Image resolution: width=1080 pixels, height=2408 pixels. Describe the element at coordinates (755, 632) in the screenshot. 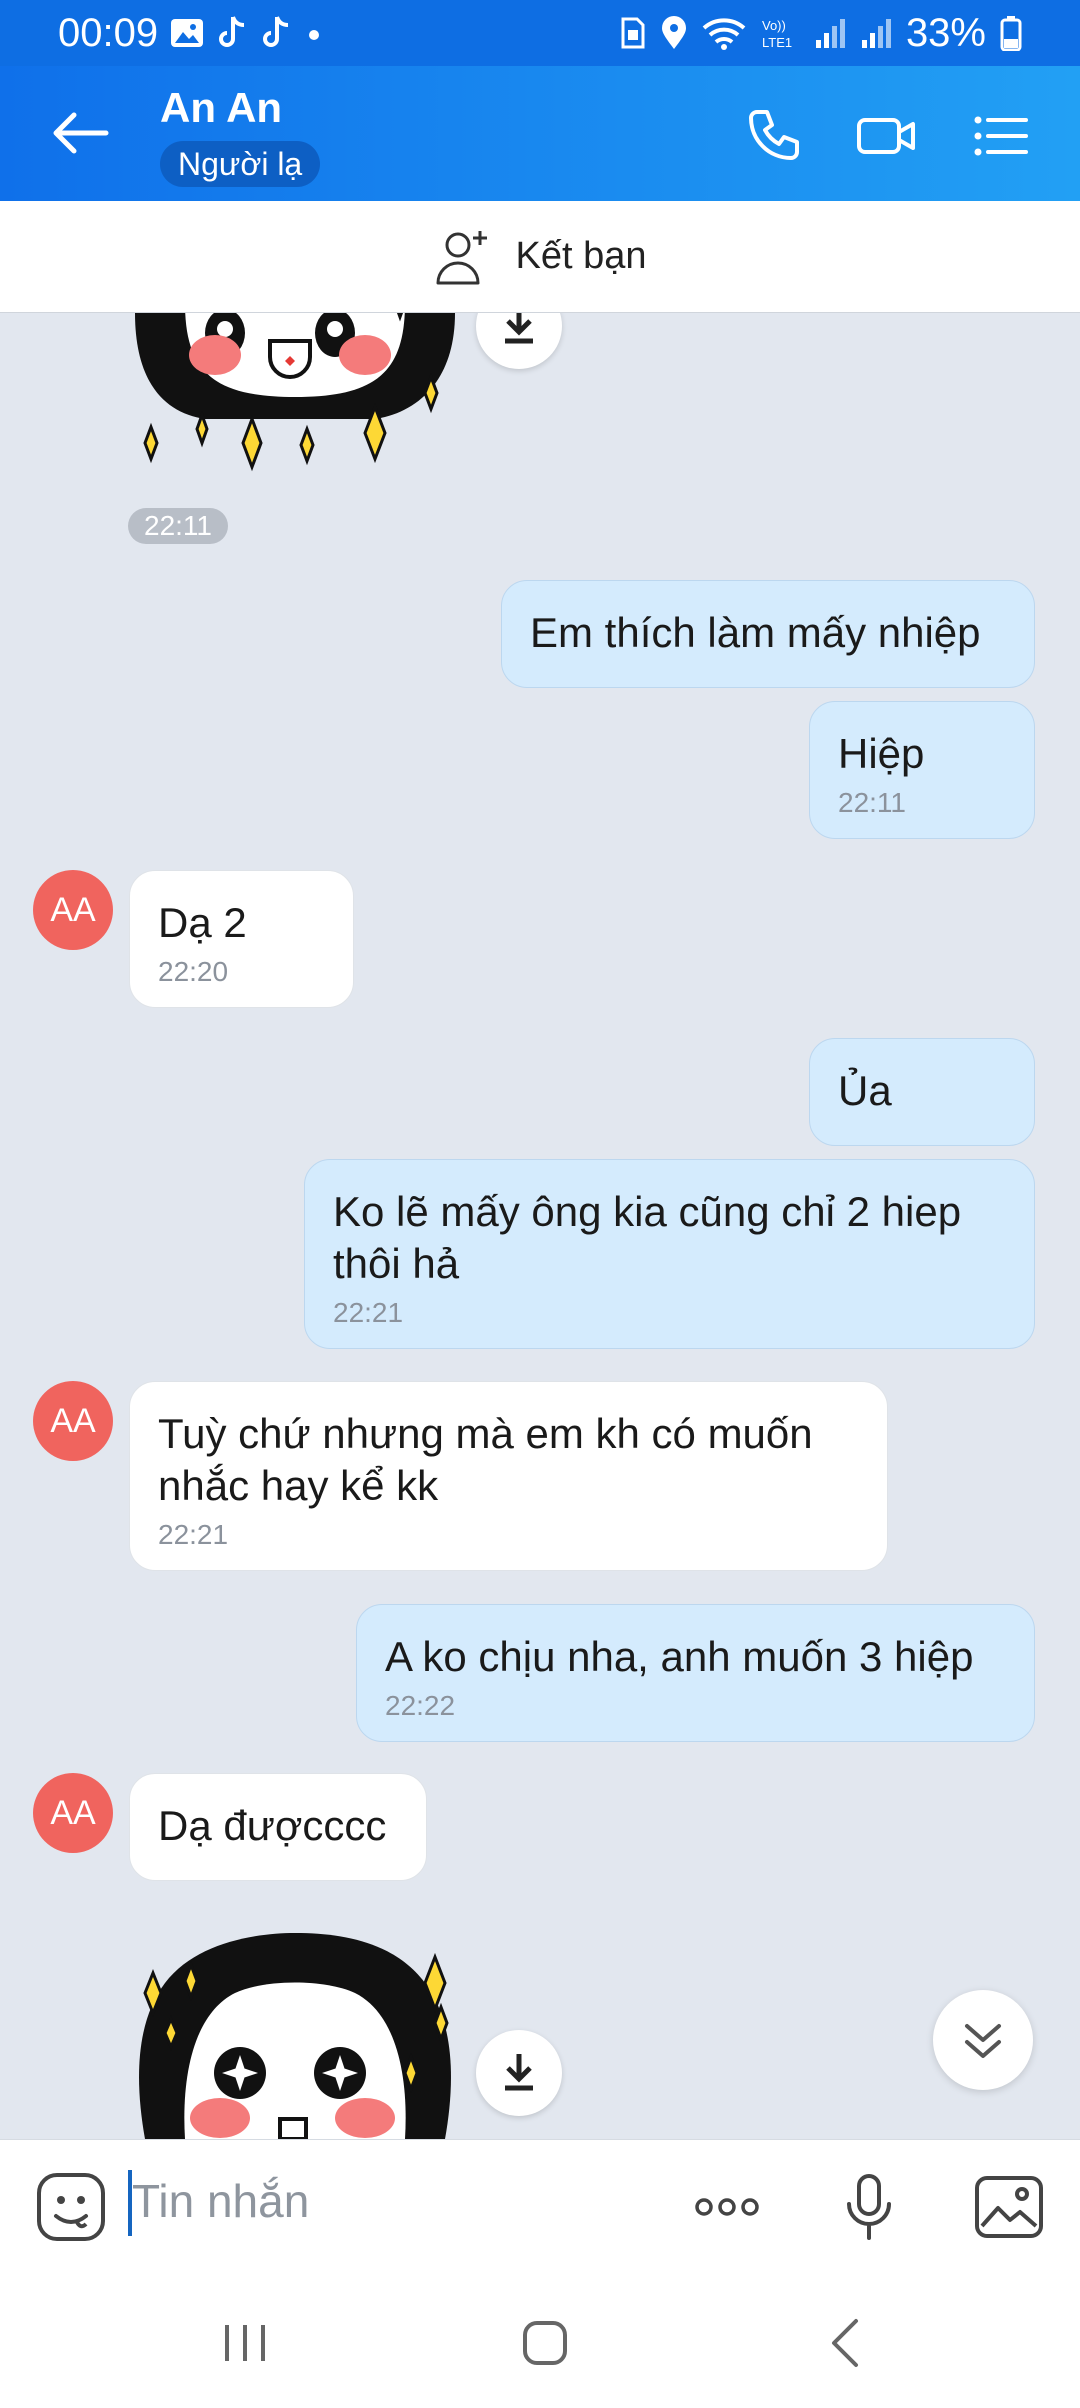

I see `message-text: Em thích làm mấy nhiệp` at that location.